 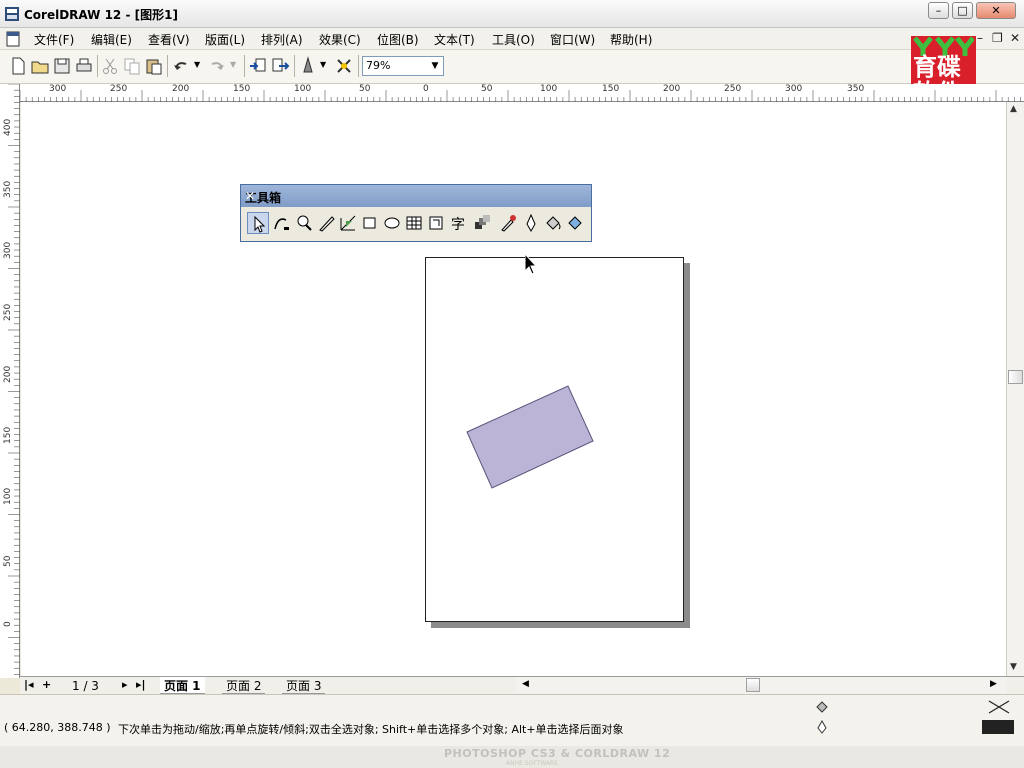 What do you see at coordinates (154, 66) in the screenshot?
I see `paste-icon` at bounding box center [154, 66].